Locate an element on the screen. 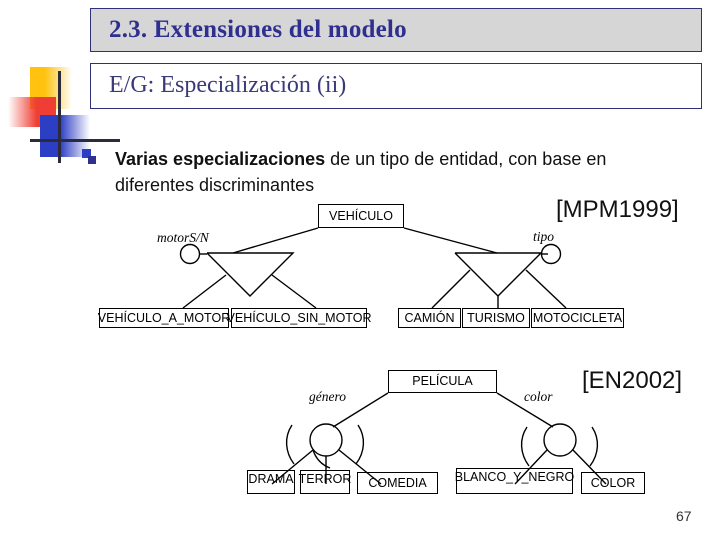  deco-blue-square is located at coordinates (65, 136).